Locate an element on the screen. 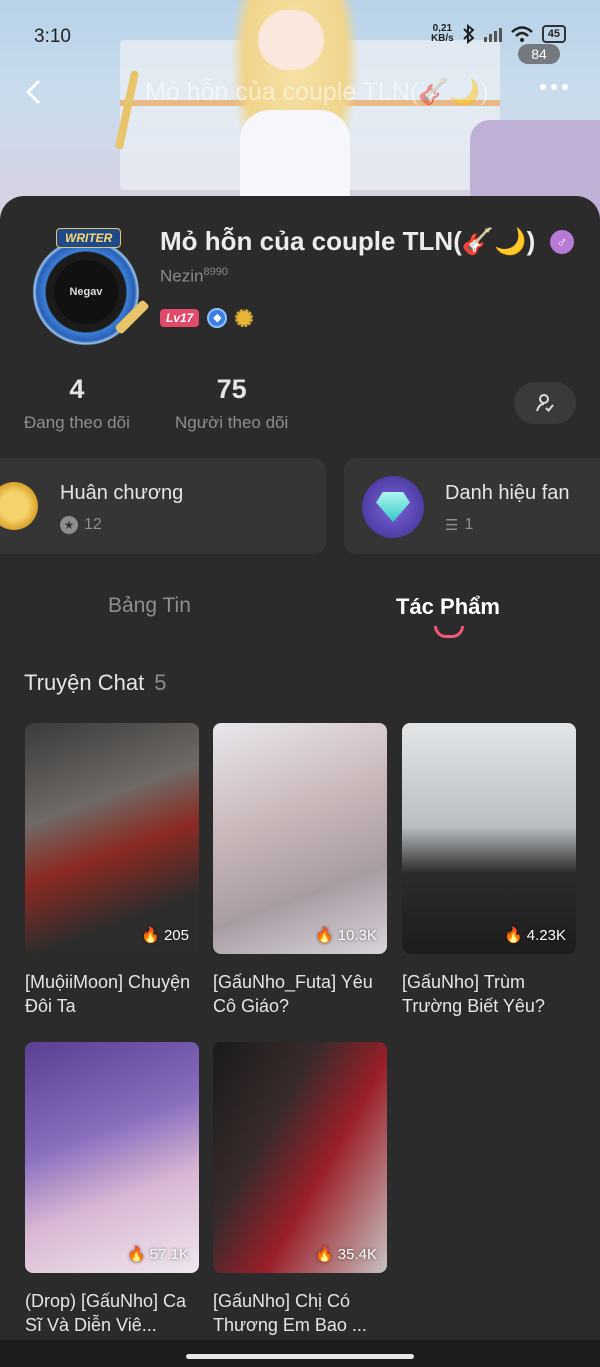 This screenshot has width=600, height=1367. work-card: 🔥 205 [MuộiiMoon] Chuyện Đôi Ta is located at coordinates (112, 870).